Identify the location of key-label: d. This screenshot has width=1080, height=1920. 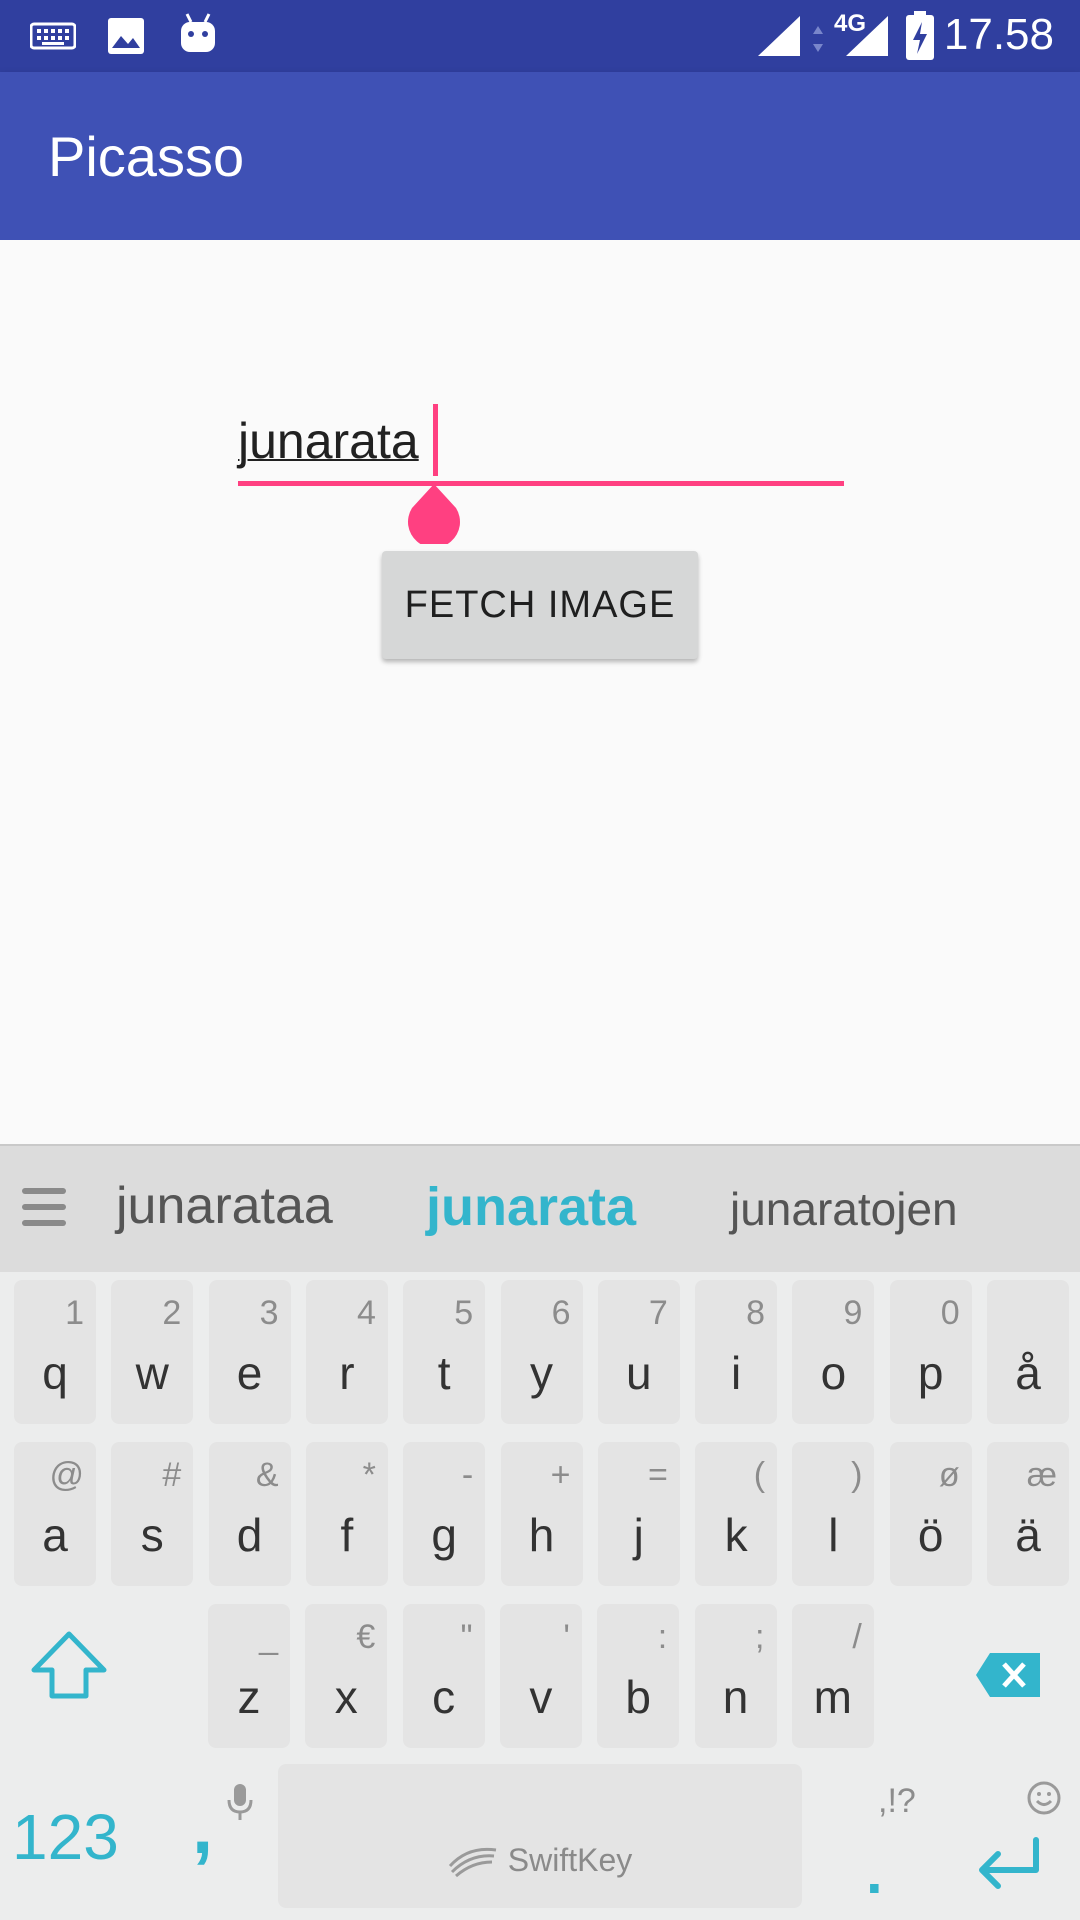
(249, 1535).